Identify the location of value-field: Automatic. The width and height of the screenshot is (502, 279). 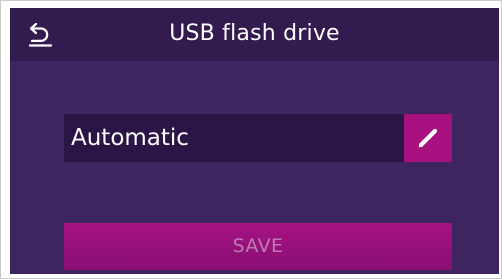
(258, 138).